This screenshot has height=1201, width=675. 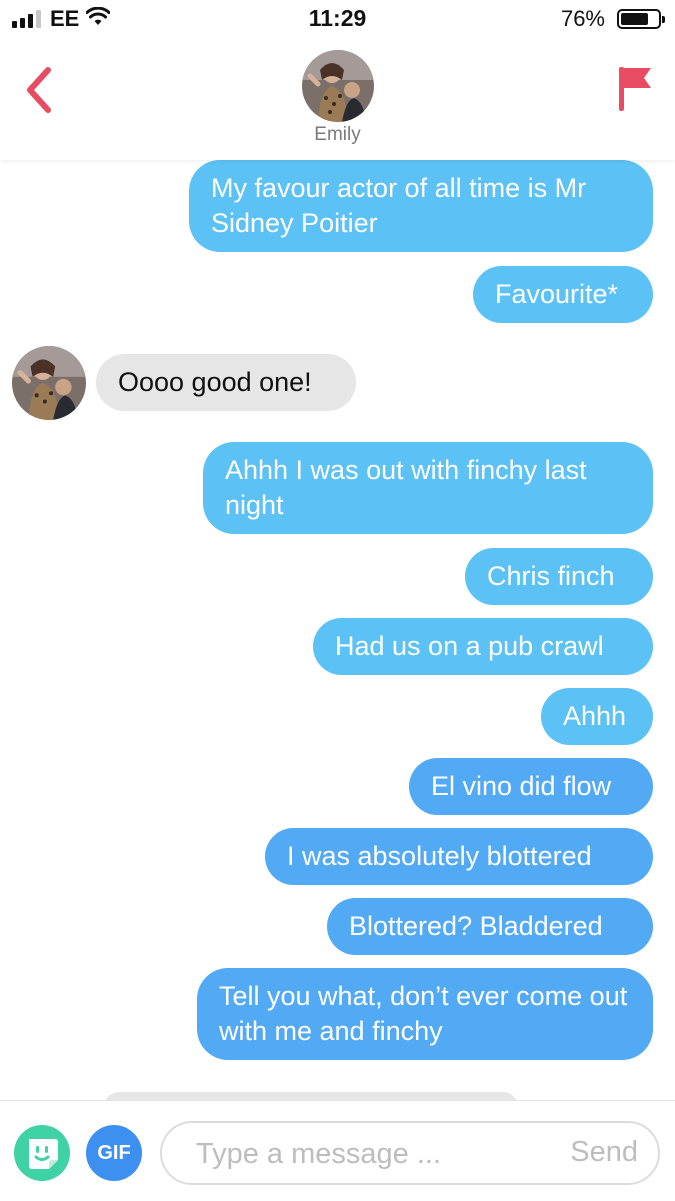 I want to click on message-text: I was absolutely blottered, so click(x=439, y=856).